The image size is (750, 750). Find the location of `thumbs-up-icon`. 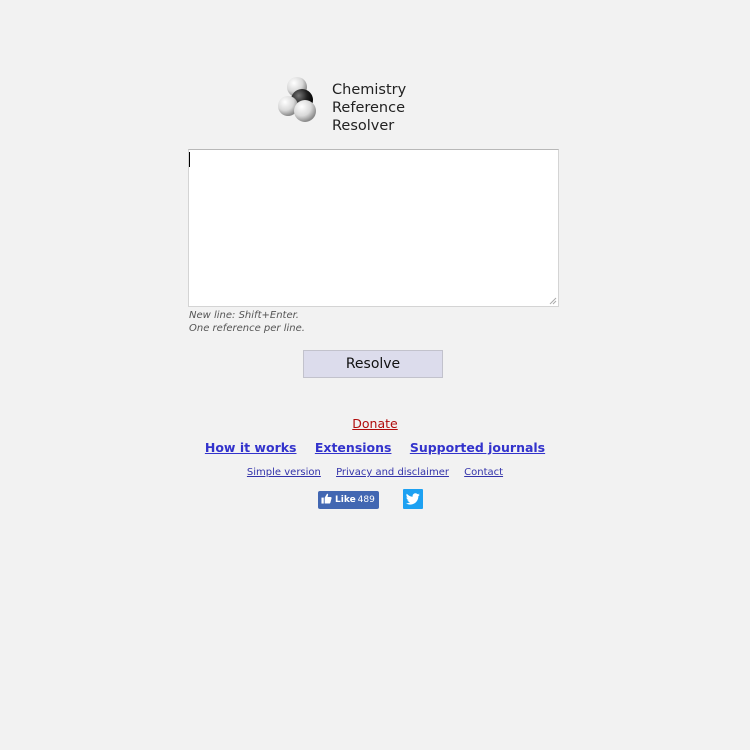

thumbs-up-icon is located at coordinates (326, 498).